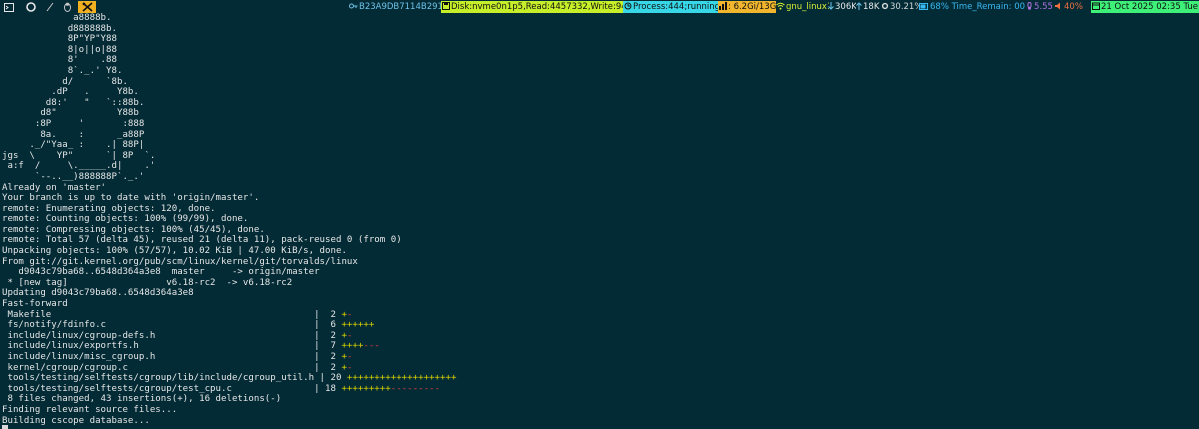  I want to click on diffstat-insertions: ++++++++++++++++++++, so click(401, 378).